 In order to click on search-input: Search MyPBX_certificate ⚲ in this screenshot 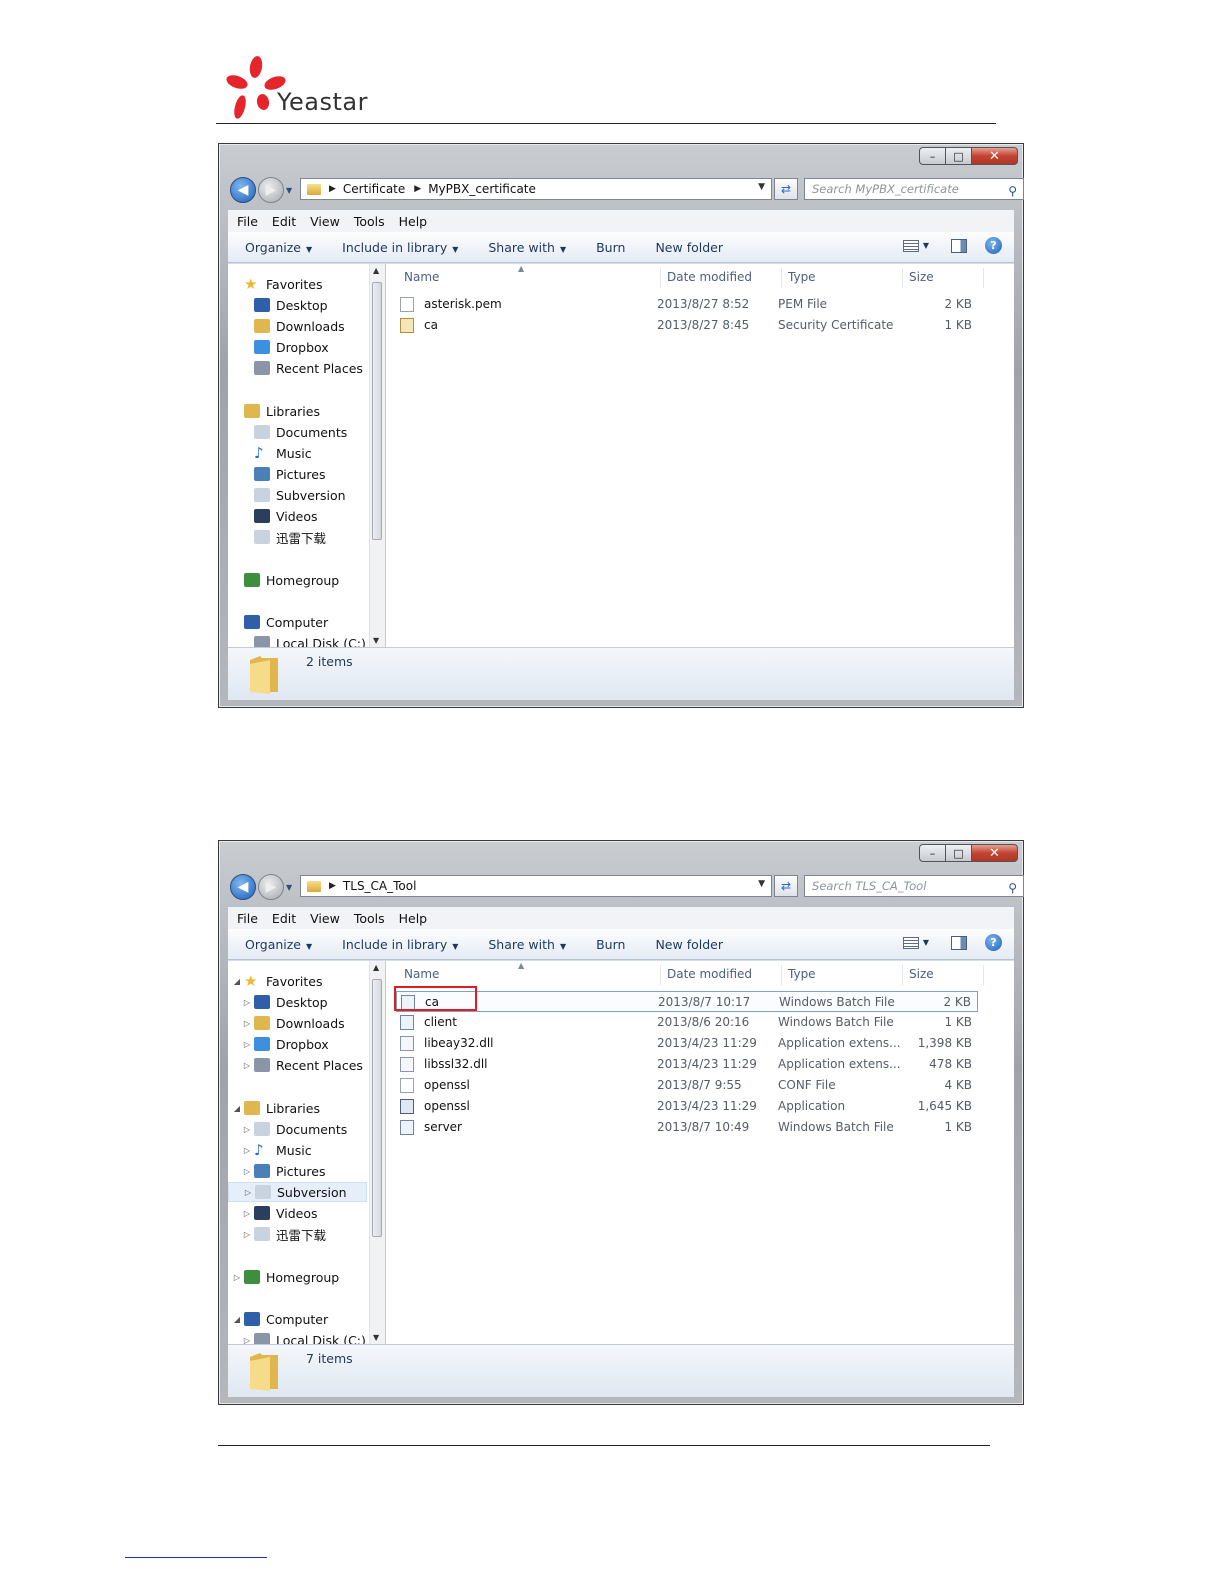, I will do `click(914, 189)`.